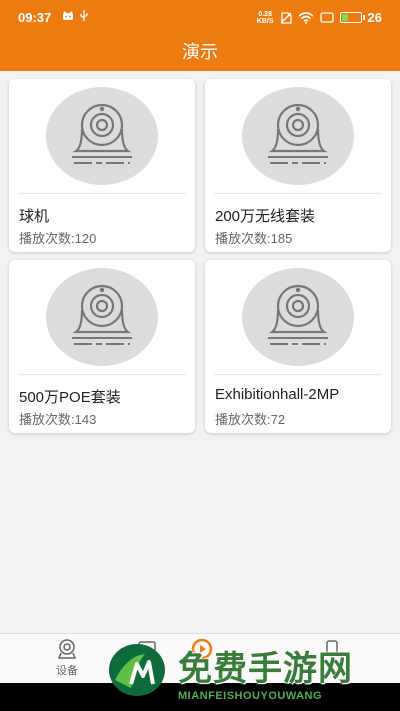 Image resolution: width=400 pixels, height=711 pixels. Describe the element at coordinates (265, 17) in the screenshot. I see `net-speed: 0.28 KB/S` at that location.